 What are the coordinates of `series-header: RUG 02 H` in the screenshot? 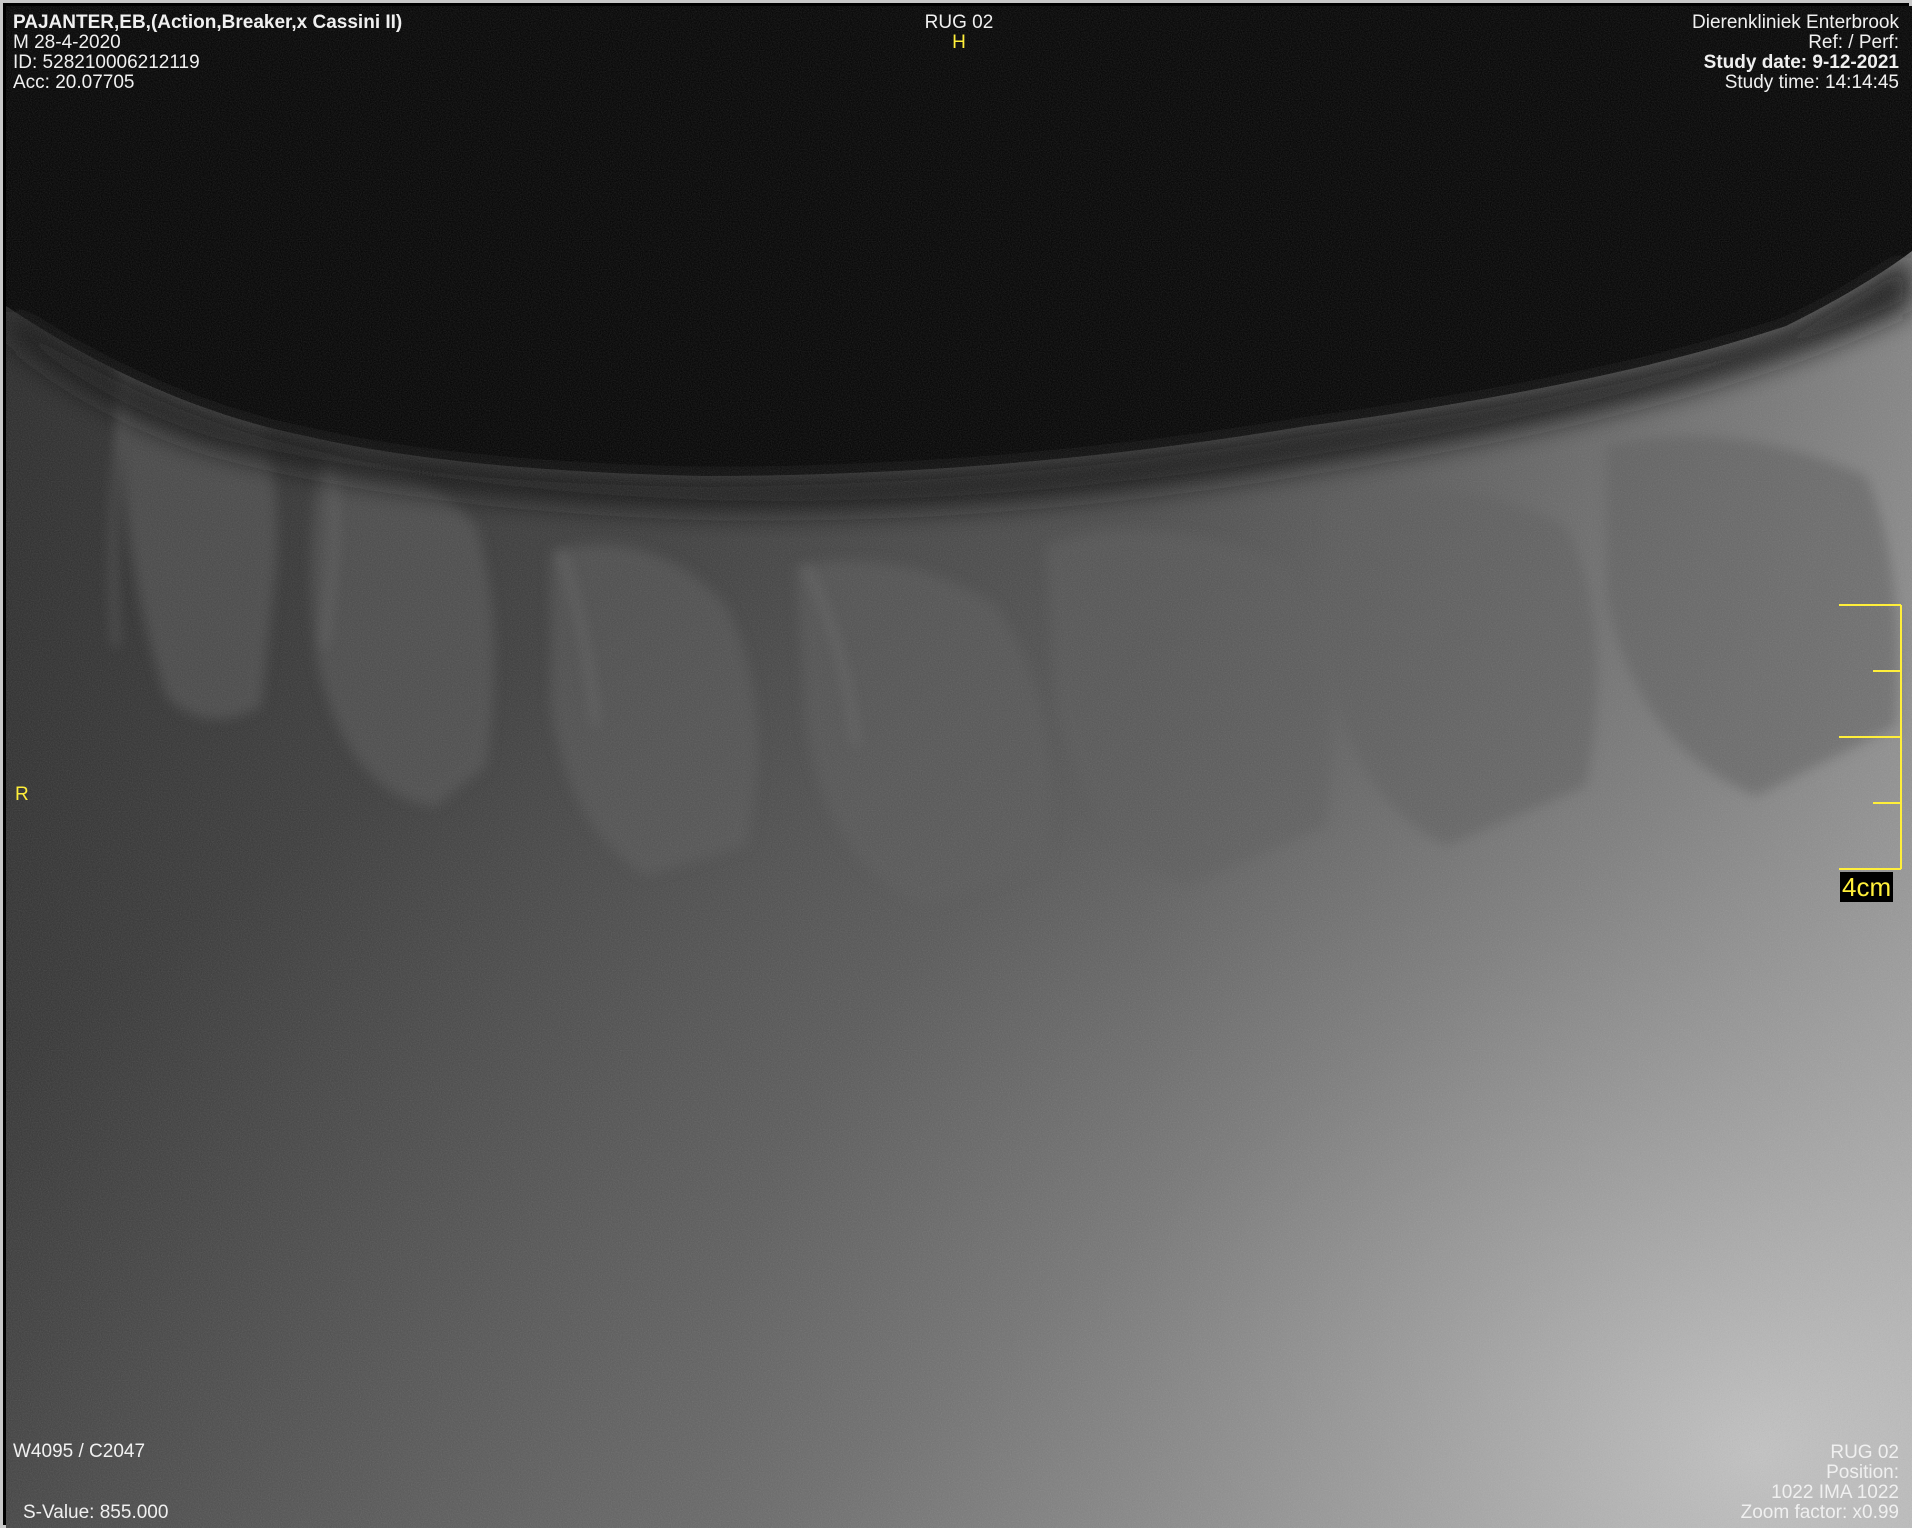 It's located at (957, 33).